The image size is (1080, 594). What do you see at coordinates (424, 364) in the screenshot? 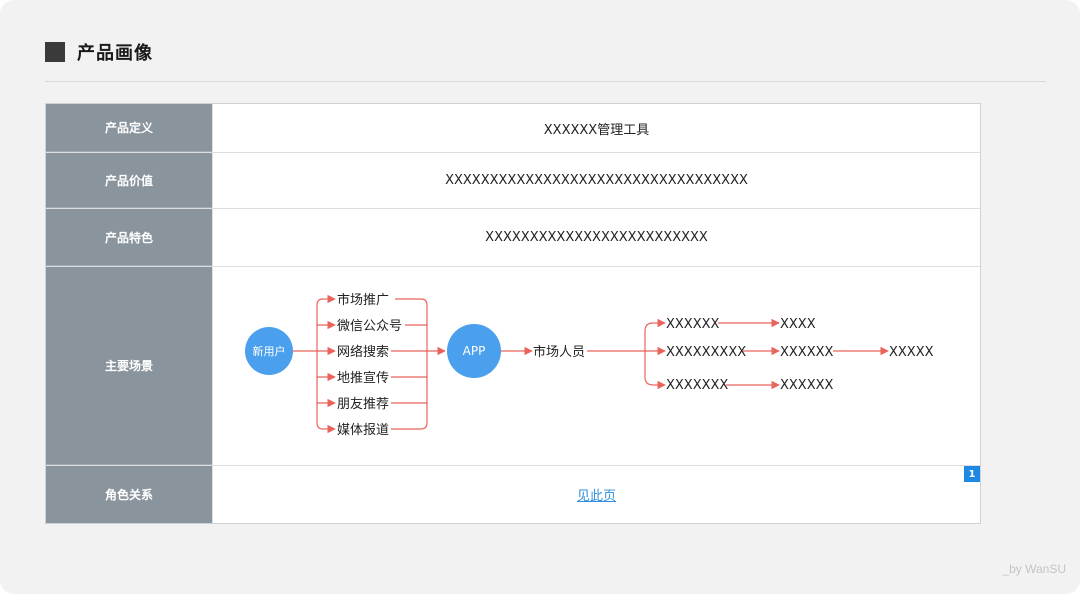
I see `right-bracket` at bounding box center [424, 364].